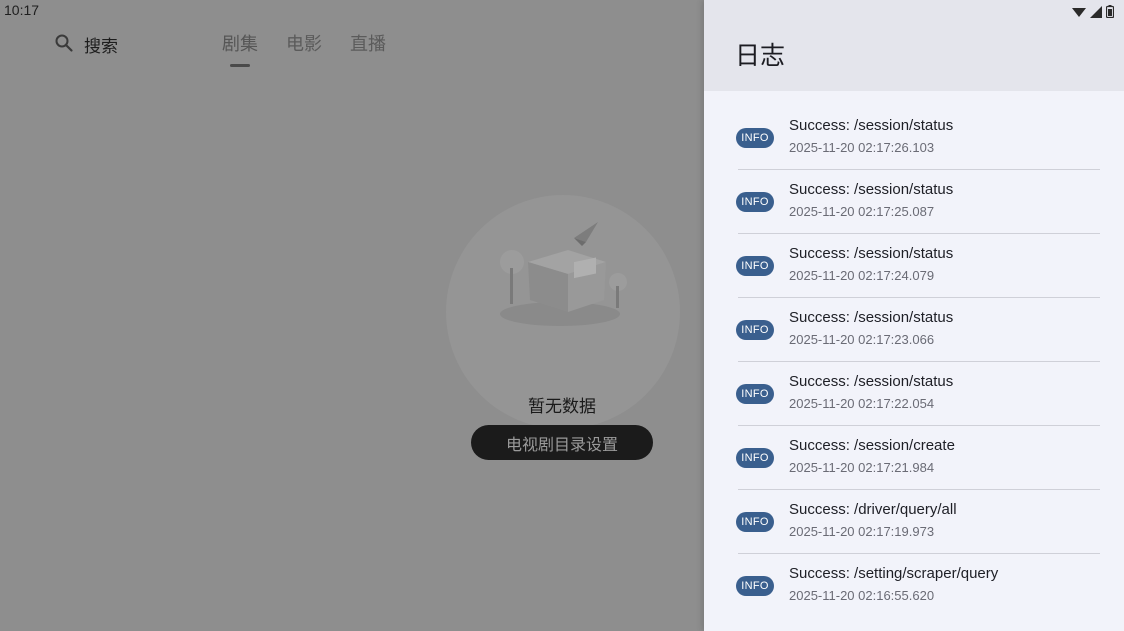 The height and width of the screenshot is (631, 1124). I want to click on log-message: Success: /setting/scraper/query, so click(894, 573).